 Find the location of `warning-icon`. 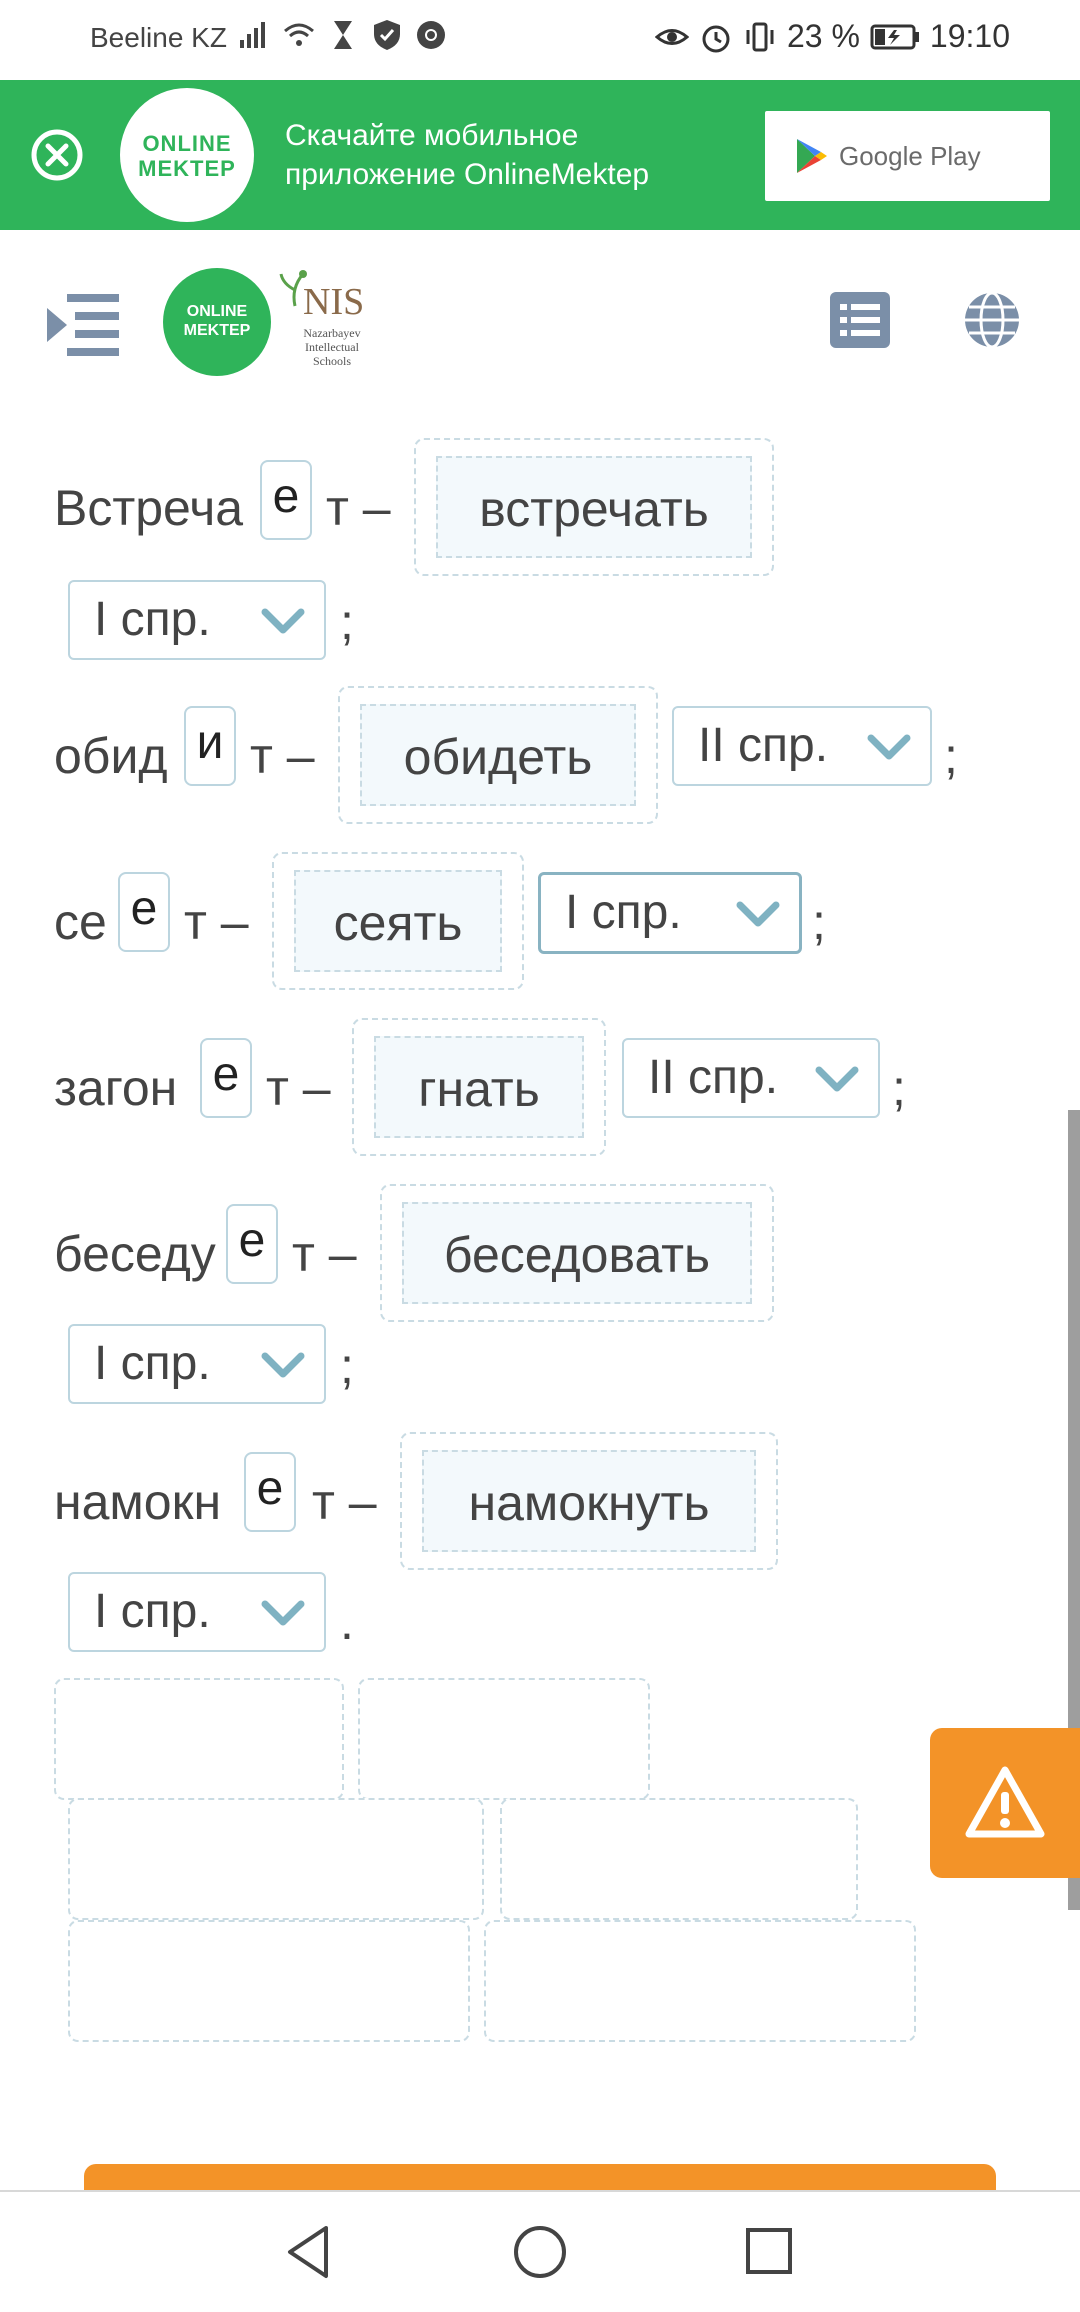

warning-icon is located at coordinates (1005, 1802).